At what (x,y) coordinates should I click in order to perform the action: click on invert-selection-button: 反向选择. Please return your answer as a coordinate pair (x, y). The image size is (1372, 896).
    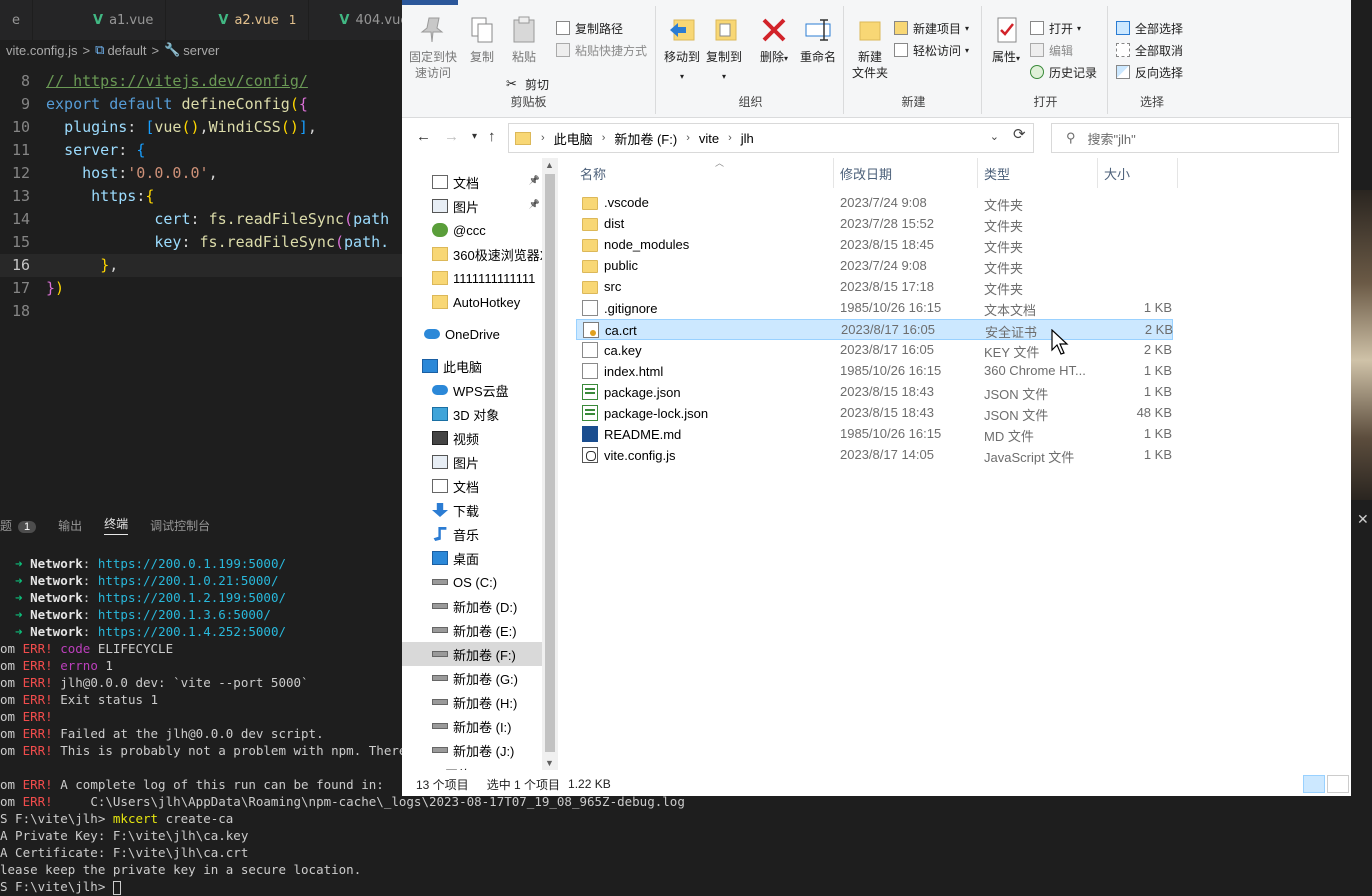
    Looking at the image, I should click on (1149, 72).